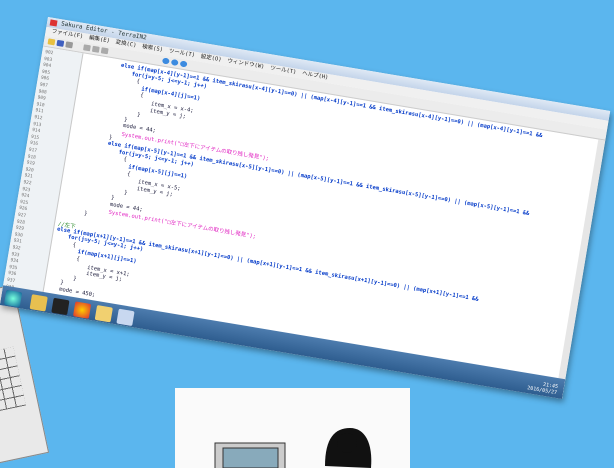  Describe the element at coordinates (12, 274) in the screenshot. I see `line-number: 936` at that location.